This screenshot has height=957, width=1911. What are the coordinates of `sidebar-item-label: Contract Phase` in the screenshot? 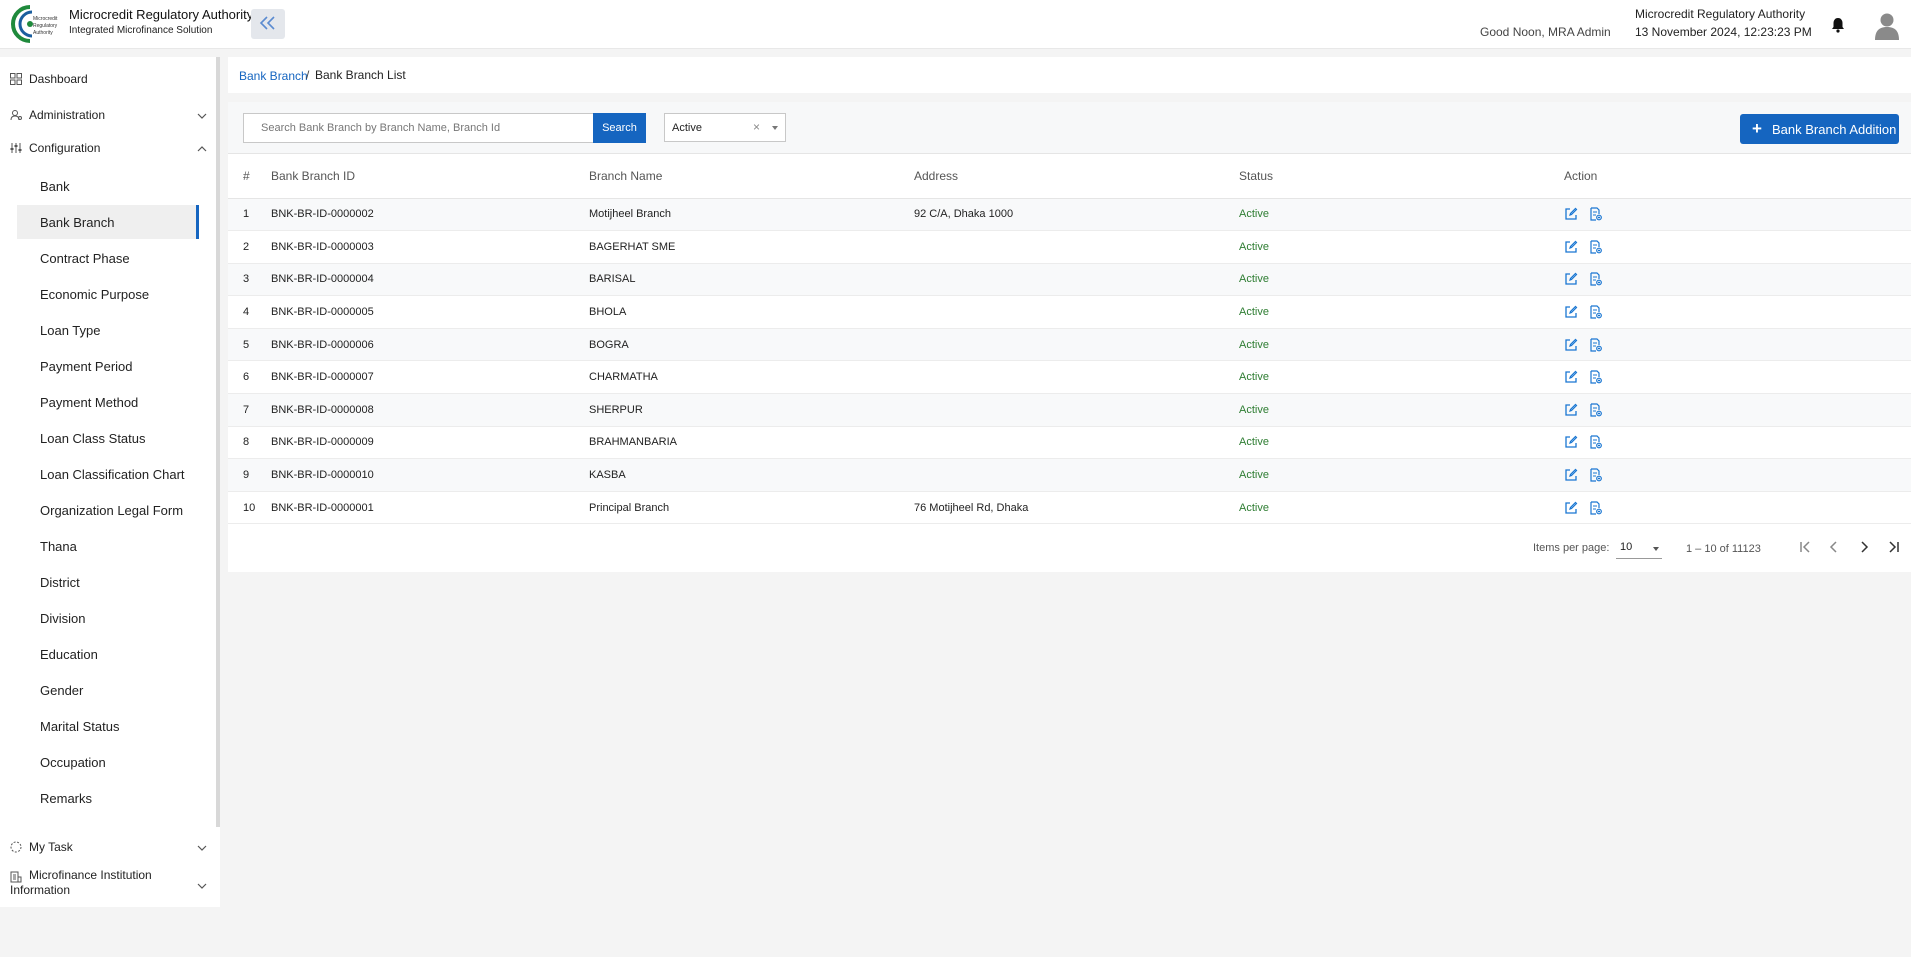 It's located at (85, 258).